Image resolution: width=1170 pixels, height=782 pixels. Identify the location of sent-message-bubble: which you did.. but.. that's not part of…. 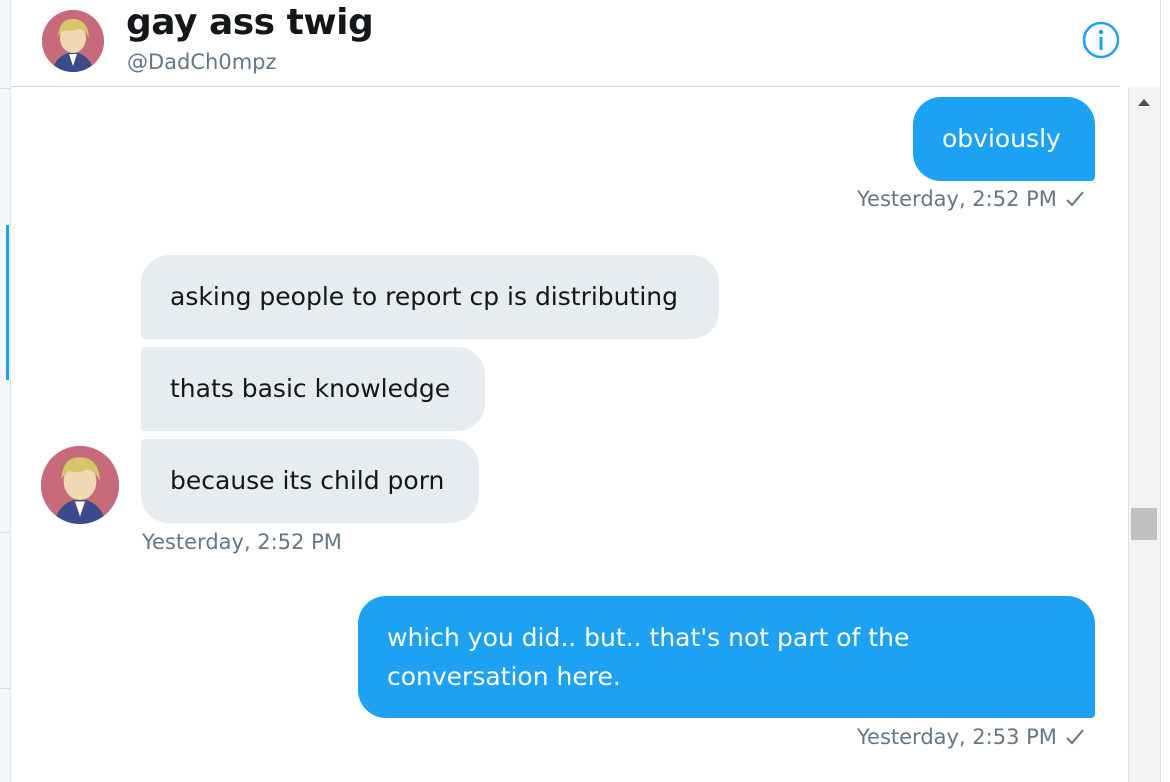
(726, 657).